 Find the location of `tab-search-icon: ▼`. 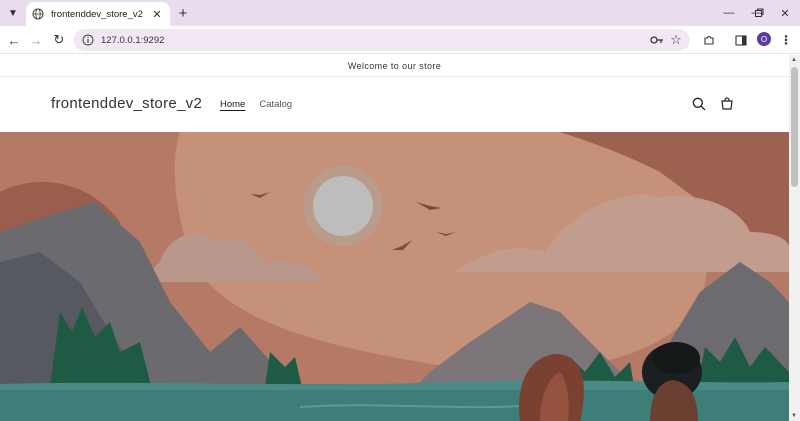

tab-search-icon: ▼ is located at coordinates (13, 13).